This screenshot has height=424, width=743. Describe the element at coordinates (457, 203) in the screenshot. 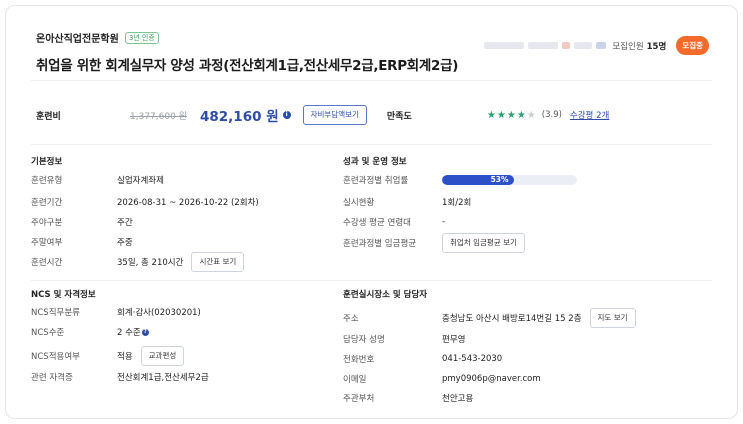

I see `field-value: 1회/2회` at that location.